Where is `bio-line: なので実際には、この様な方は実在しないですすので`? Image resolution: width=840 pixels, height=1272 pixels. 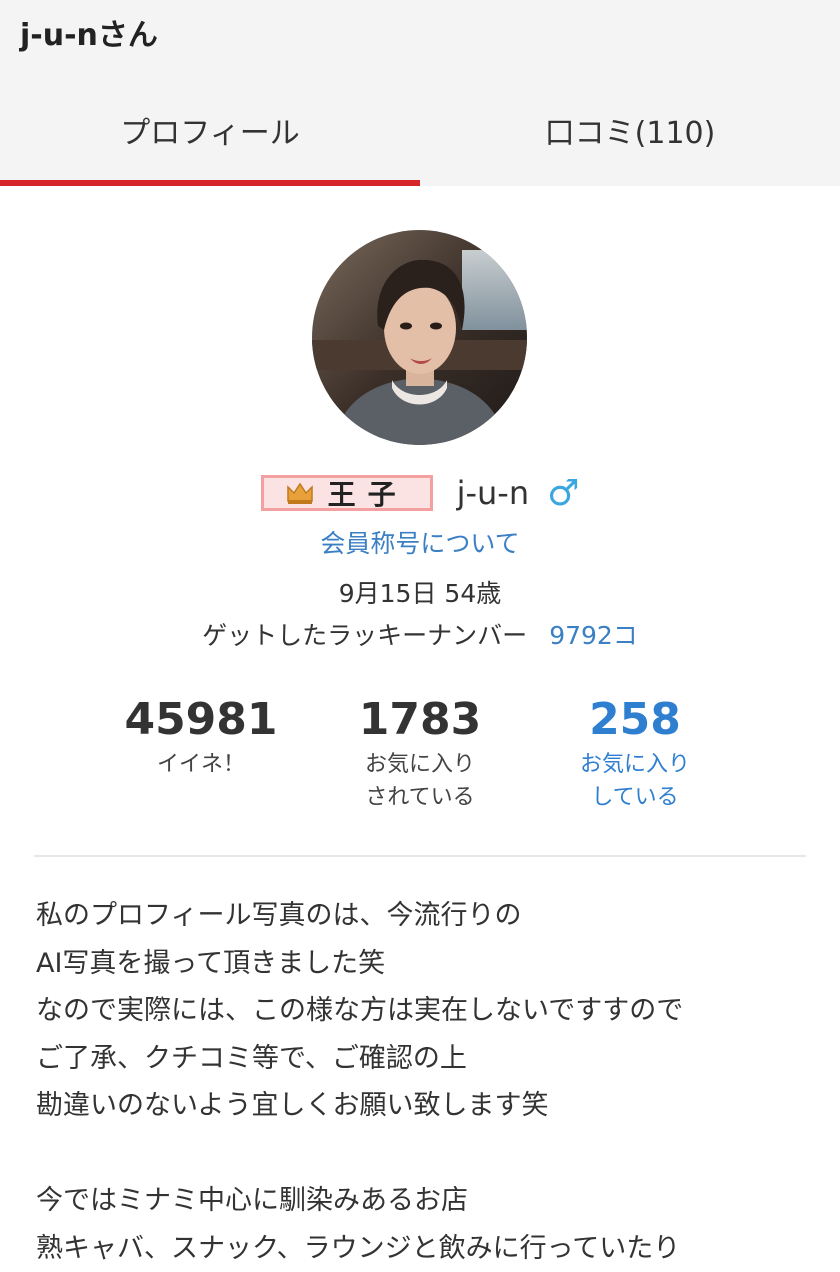 bio-line: なので実際には、この様な方は実在しないですすので is located at coordinates (426, 1011).